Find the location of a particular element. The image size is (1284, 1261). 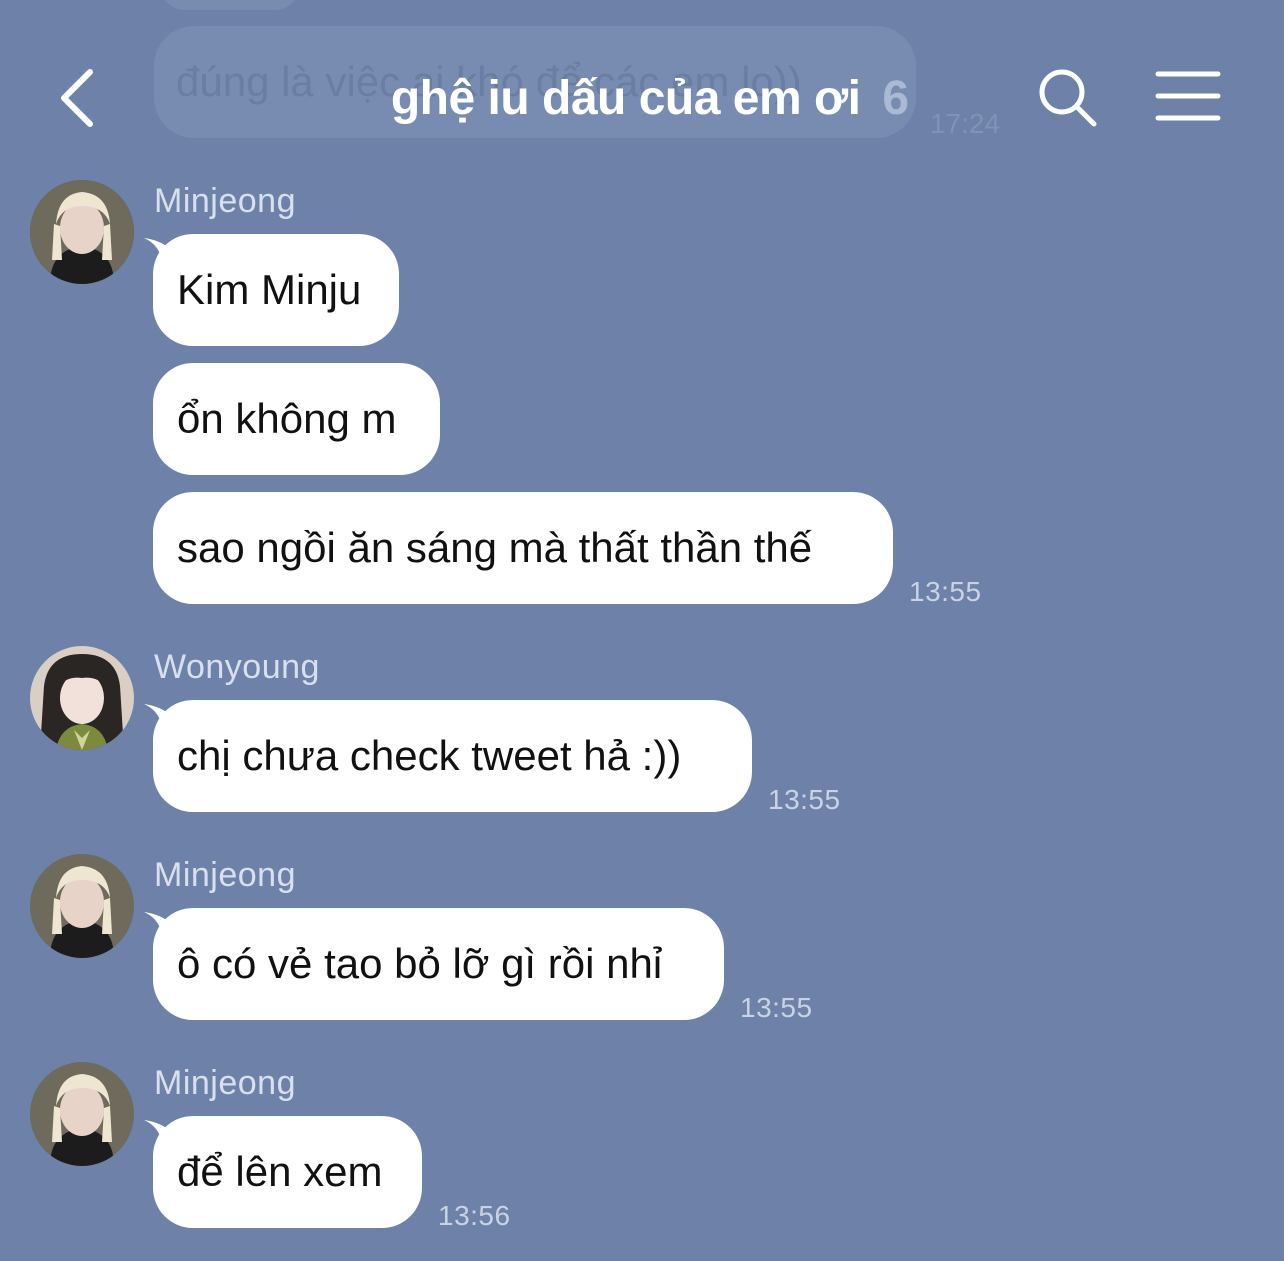

menu-icon is located at coordinates (1188, 96).